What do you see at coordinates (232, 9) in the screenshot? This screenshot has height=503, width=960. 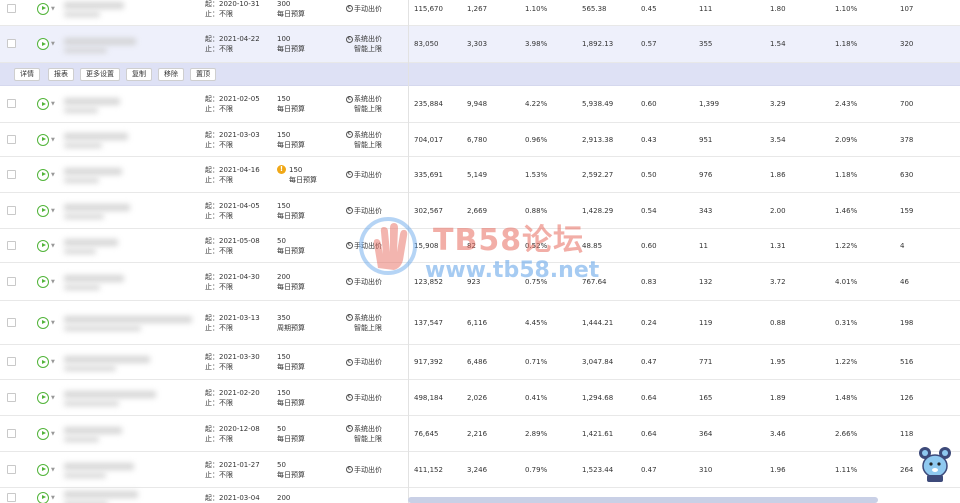 I see `schedule-dates: 起：2020-10-31 止：不限` at bounding box center [232, 9].